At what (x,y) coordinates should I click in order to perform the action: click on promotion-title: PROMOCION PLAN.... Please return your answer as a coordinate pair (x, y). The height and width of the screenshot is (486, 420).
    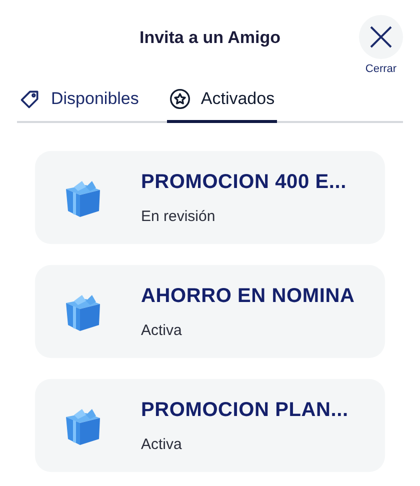
    Looking at the image, I should click on (244, 410).